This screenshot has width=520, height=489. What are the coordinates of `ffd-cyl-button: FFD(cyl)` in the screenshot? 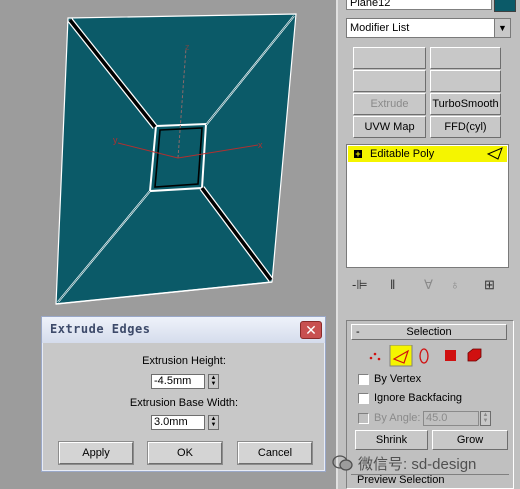 It's located at (465, 127).